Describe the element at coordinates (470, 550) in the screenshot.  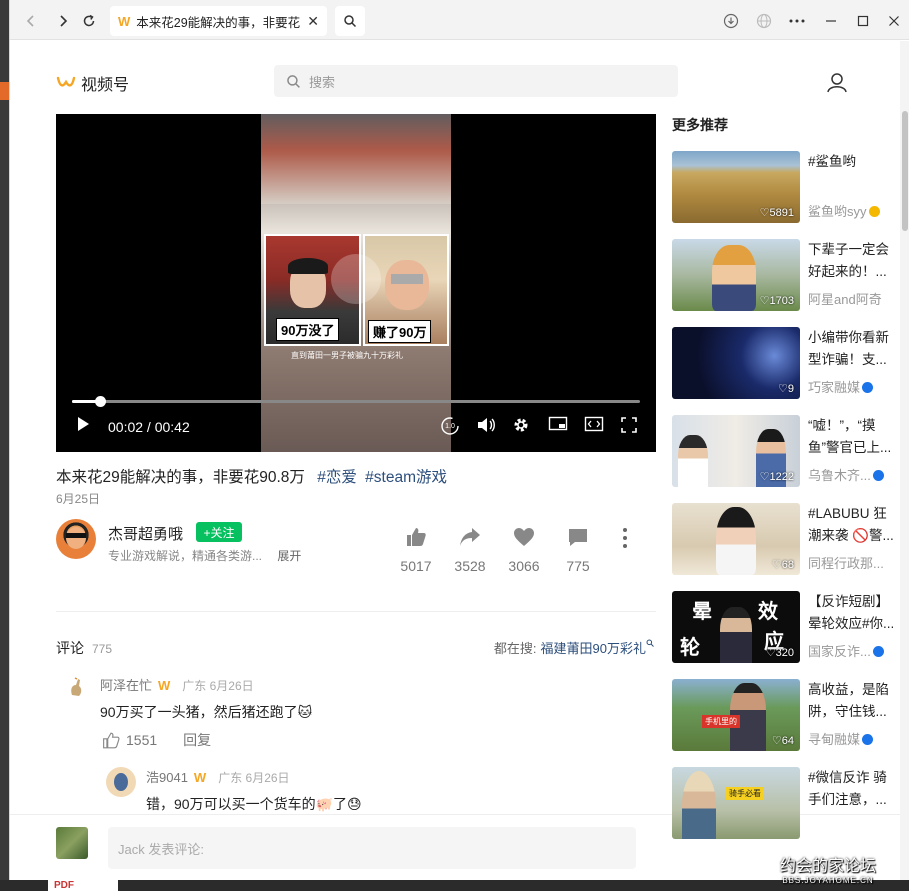
I see `share-button: 3528` at that location.